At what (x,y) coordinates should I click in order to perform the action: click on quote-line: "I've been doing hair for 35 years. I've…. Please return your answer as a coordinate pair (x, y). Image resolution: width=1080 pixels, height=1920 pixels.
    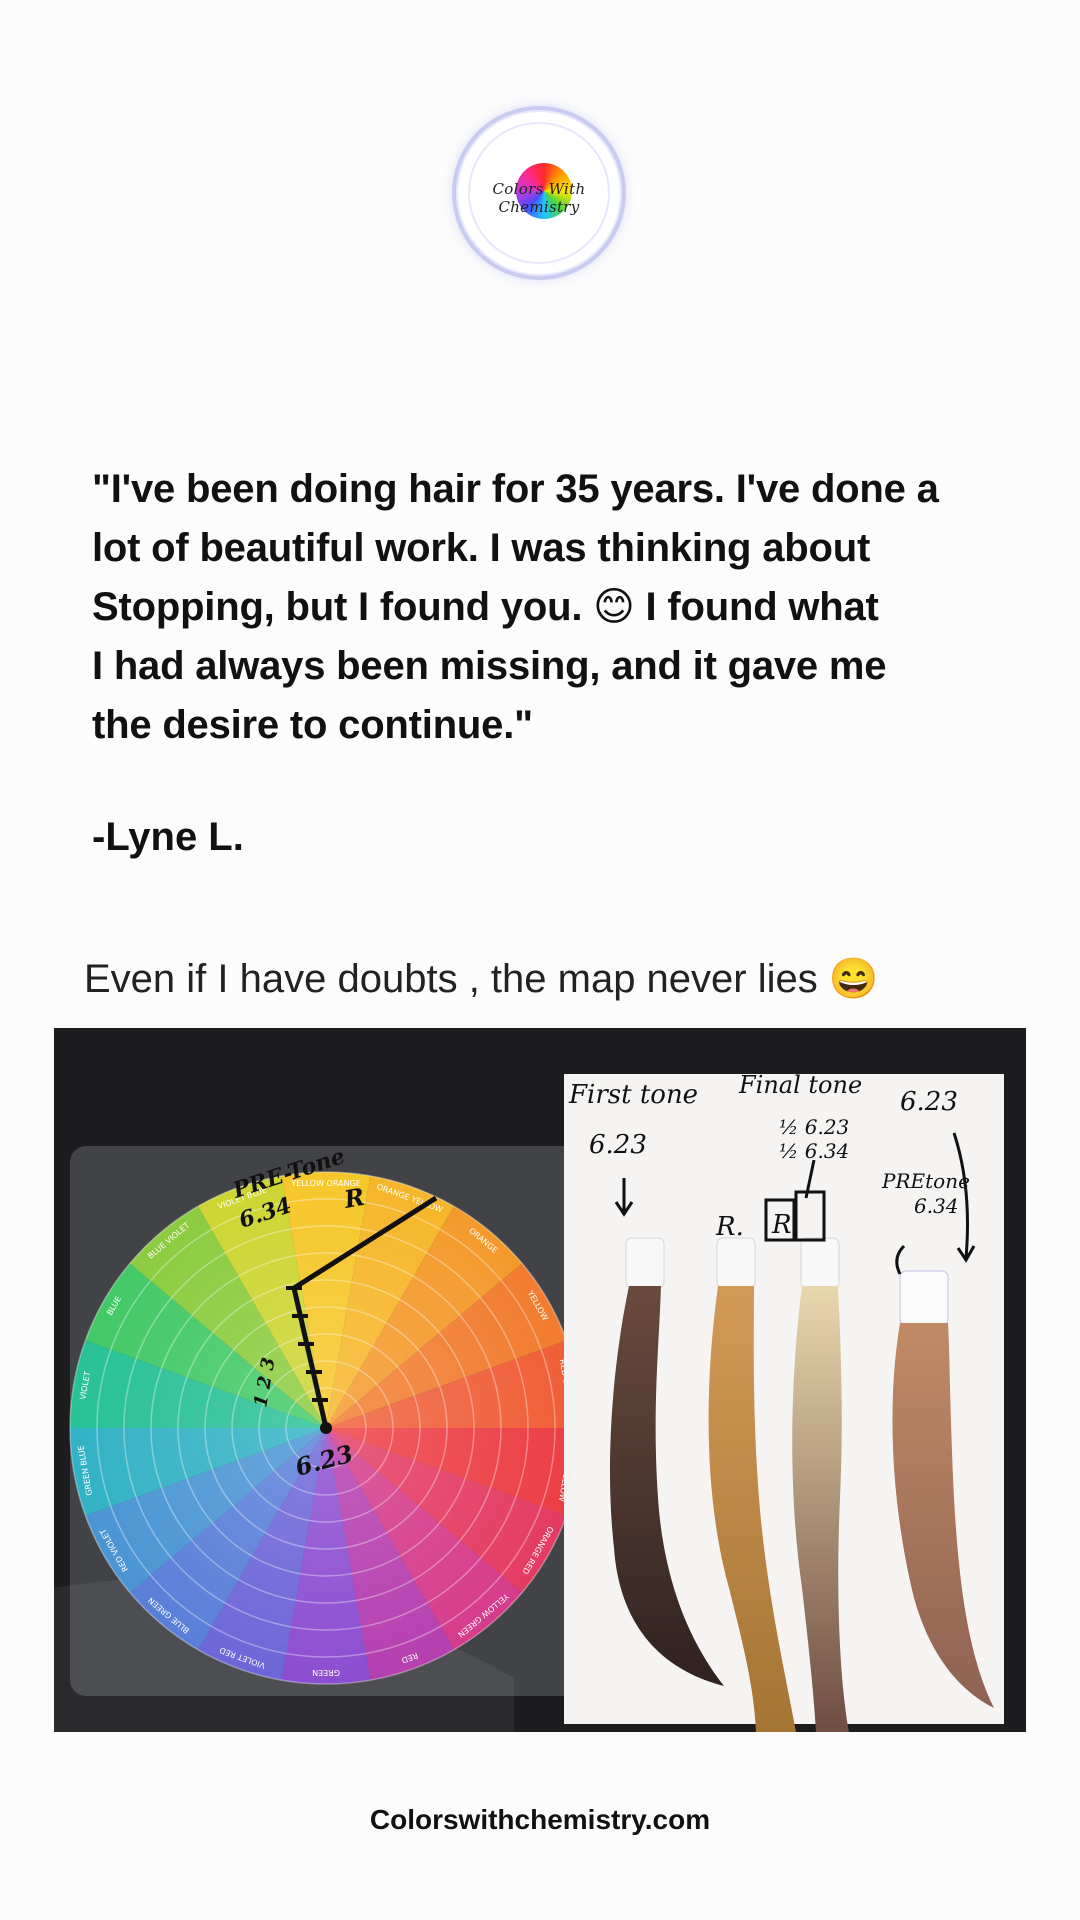
    Looking at the image, I should click on (515, 489).